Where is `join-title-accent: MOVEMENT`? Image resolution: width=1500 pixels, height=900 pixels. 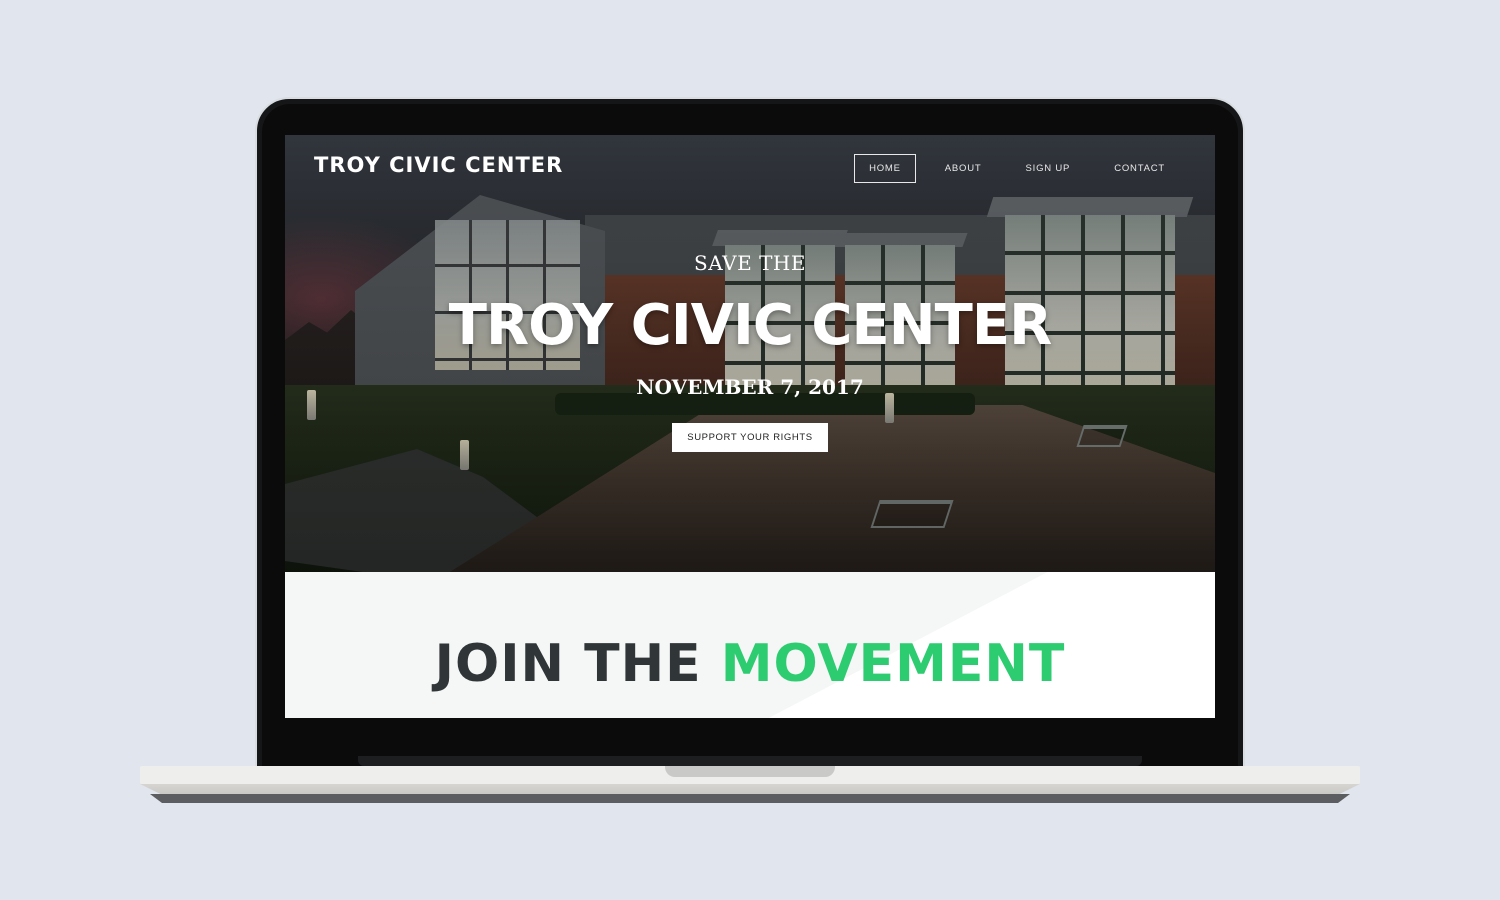 join-title-accent: MOVEMENT is located at coordinates (893, 664).